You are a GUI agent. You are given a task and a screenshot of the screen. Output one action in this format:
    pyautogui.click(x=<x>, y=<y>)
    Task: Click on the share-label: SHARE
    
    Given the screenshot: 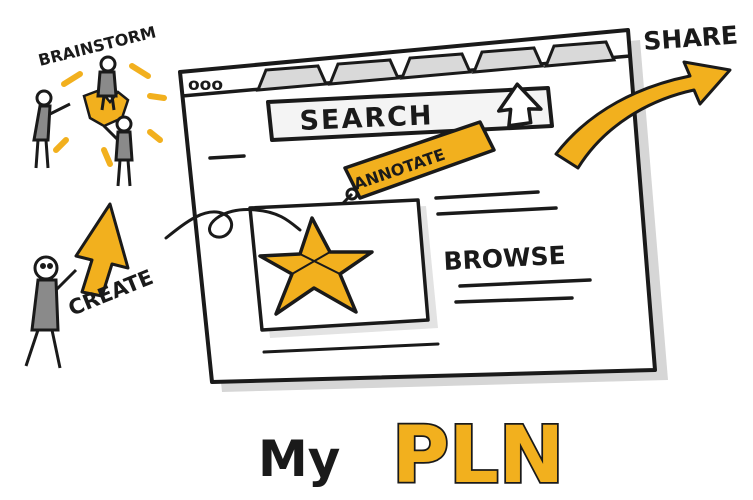 What is the action you would take?
    pyautogui.click(x=690, y=38)
    